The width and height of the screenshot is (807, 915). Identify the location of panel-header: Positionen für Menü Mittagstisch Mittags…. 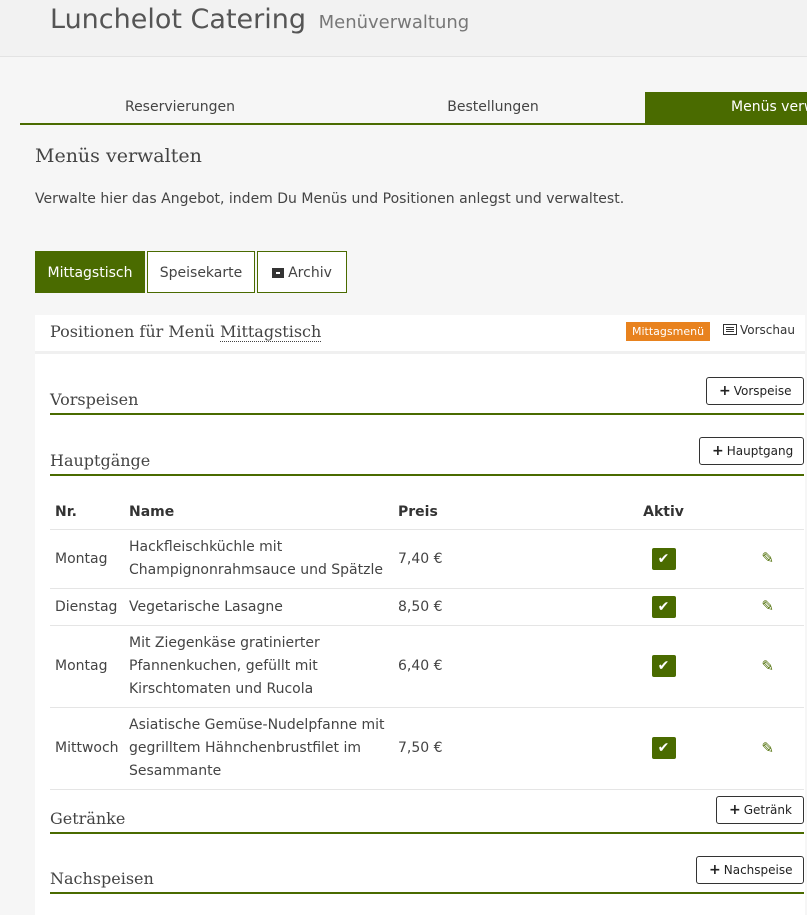
(420, 334).